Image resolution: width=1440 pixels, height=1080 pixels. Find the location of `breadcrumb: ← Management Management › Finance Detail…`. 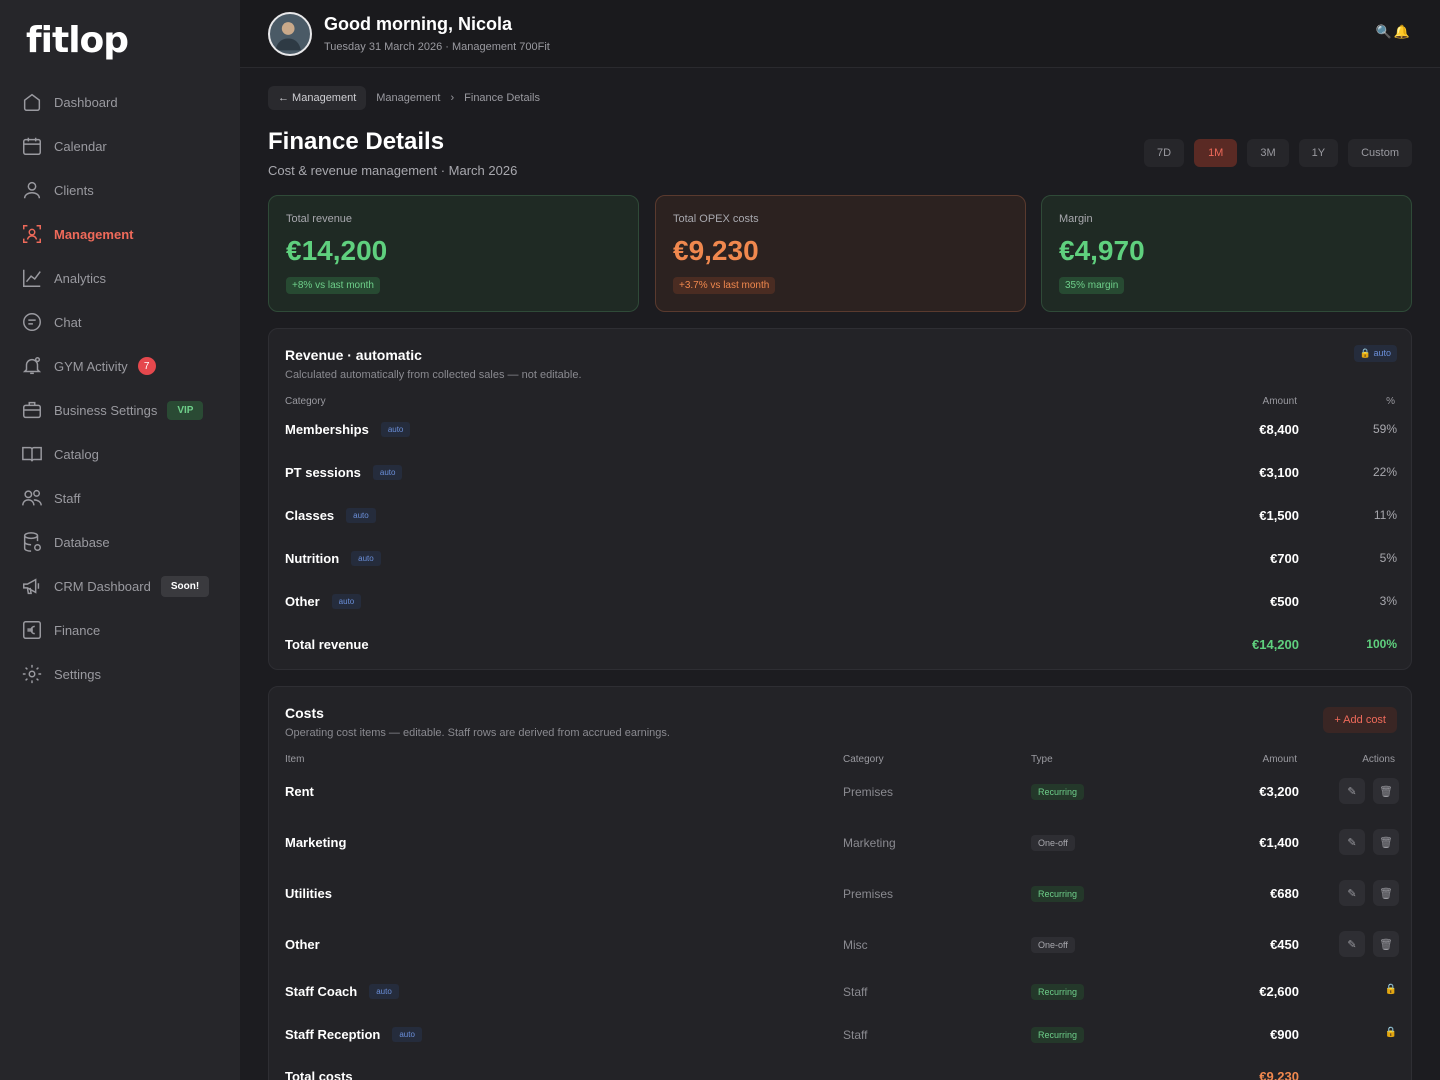

breadcrumb: ← Management Management › Finance Detail… is located at coordinates (404, 98).